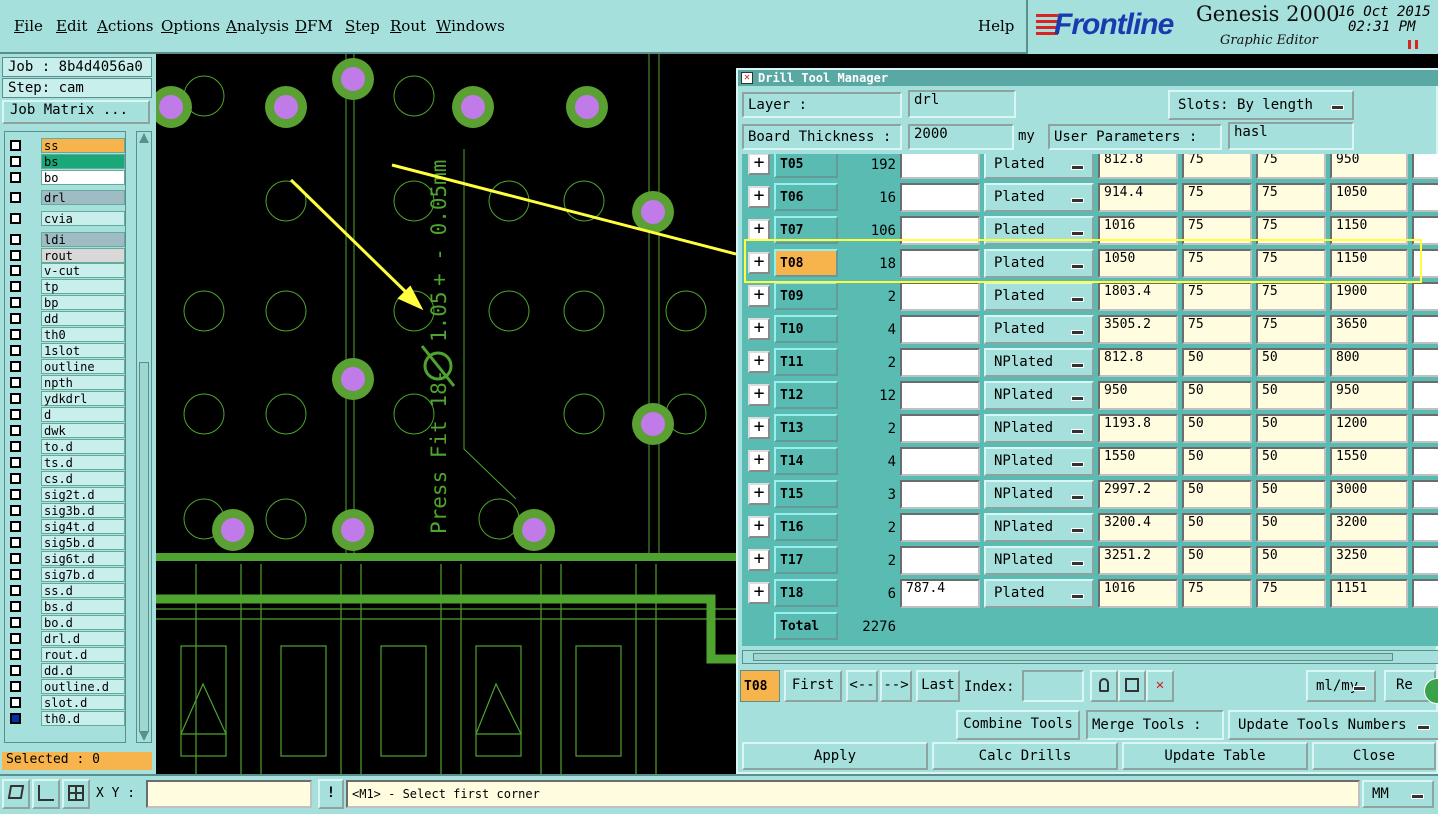 This screenshot has height=814, width=1438. I want to click on tool-name-button: T11, so click(806, 362).